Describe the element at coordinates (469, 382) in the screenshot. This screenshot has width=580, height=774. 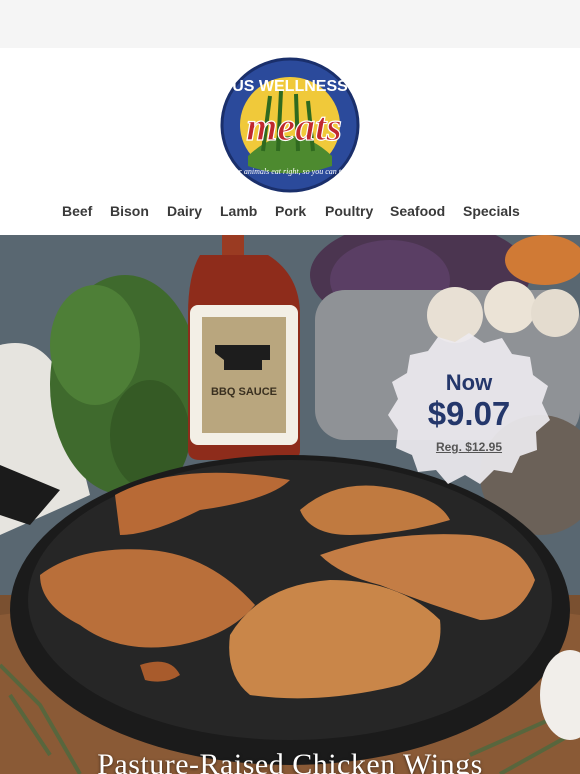
I see `now-label: Now` at that location.